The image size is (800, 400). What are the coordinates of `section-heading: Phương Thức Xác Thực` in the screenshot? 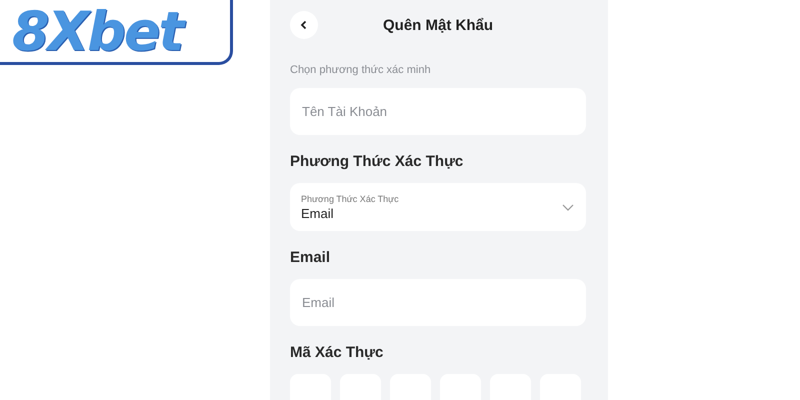 It's located at (377, 161).